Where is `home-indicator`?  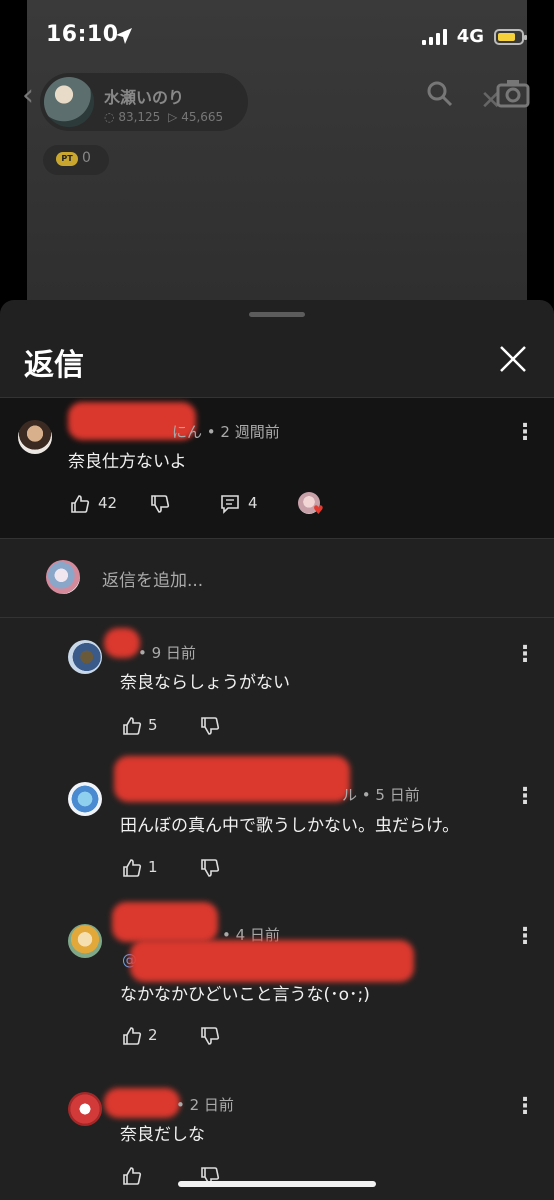
home-indicator is located at coordinates (277, 1184).